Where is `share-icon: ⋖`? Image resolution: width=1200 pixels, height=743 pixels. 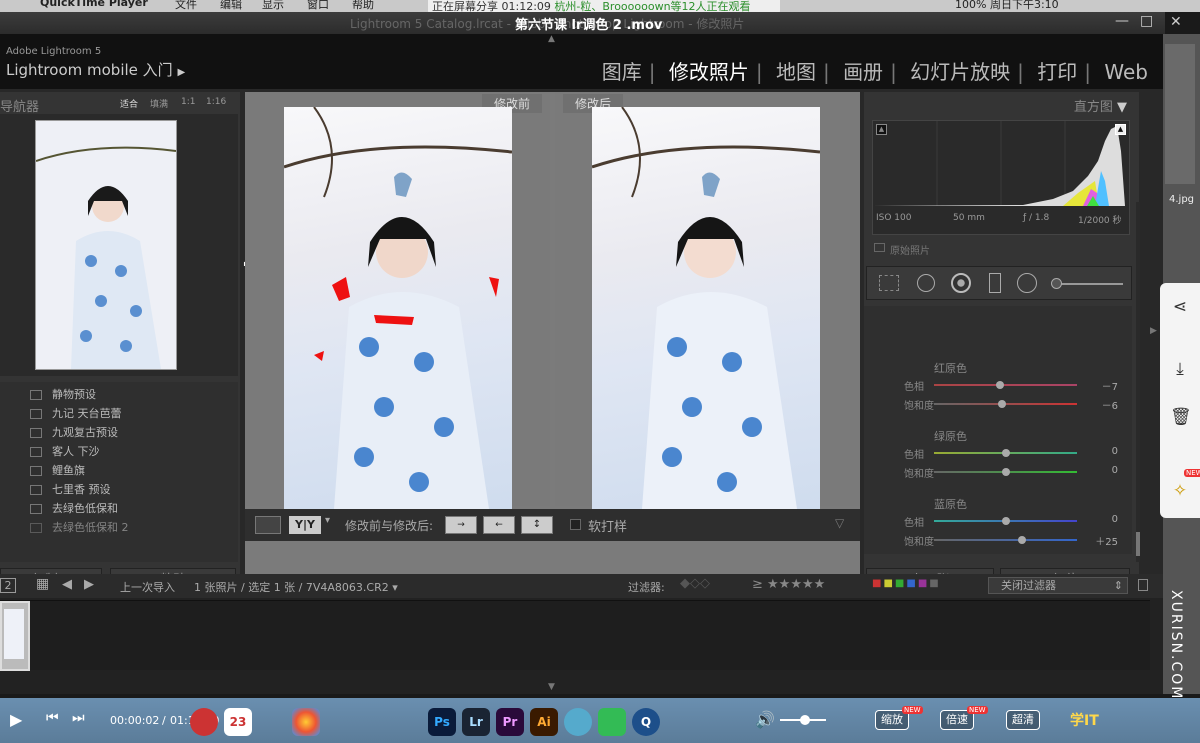
share-icon: ⋖ is located at coordinates (1180, 307).